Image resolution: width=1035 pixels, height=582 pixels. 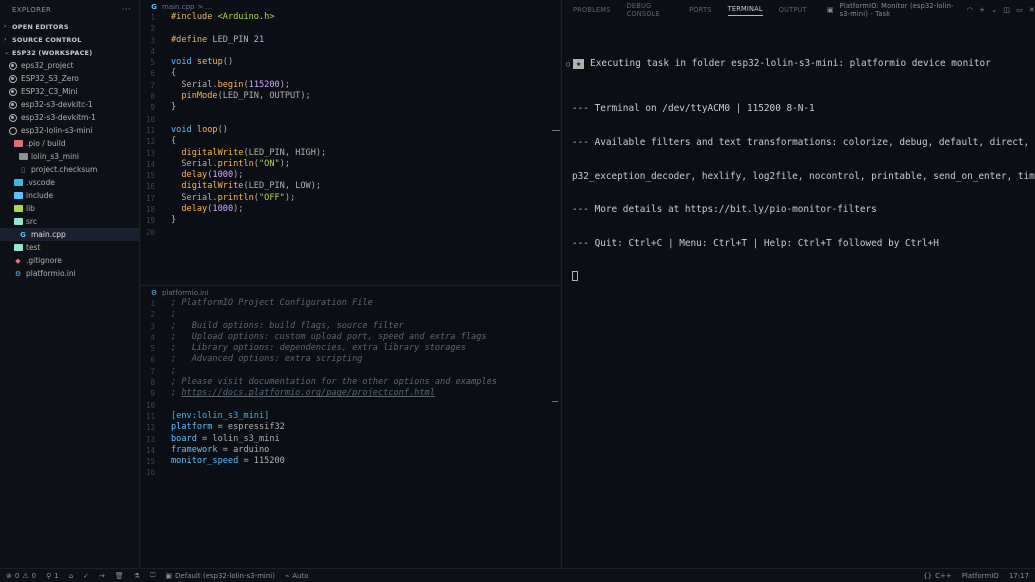 I want to click on warning-icon: ⚠, so click(x=25, y=575).